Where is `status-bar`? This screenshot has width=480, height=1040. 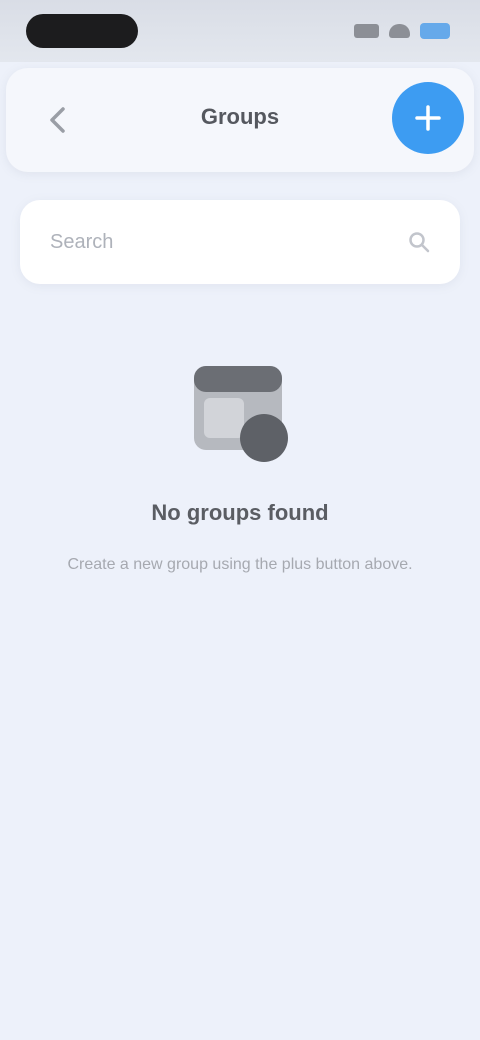 status-bar is located at coordinates (240, 31).